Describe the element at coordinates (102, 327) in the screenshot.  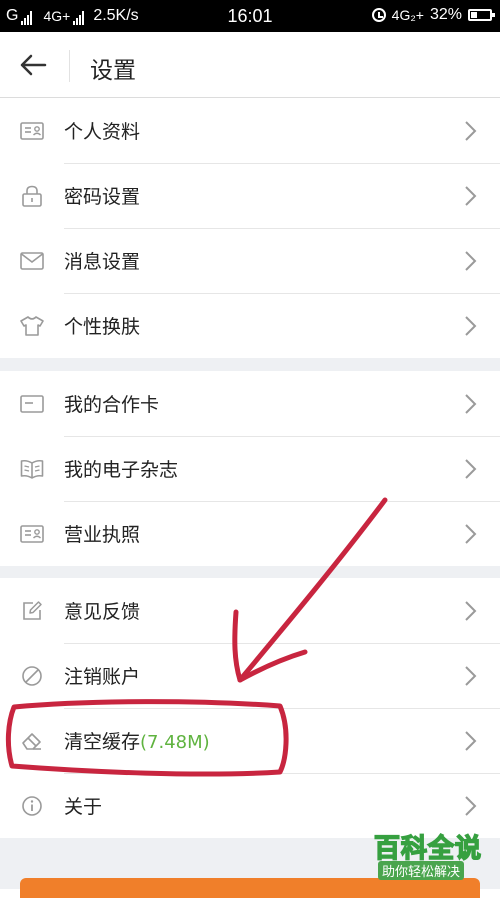
I see `settings-item-label: 个性换肤` at that location.